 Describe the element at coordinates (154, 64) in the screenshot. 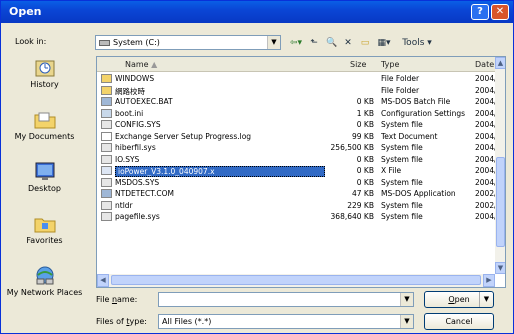

I see `sort-up-icon: ▲` at that location.